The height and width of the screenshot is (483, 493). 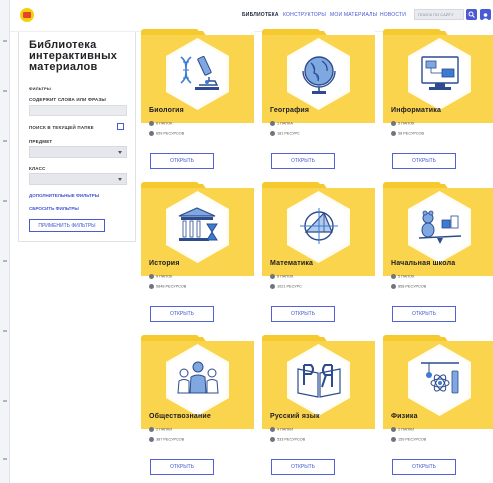 I want to click on resources-count: 58 РЕСУРСОВ, so click(x=411, y=133).